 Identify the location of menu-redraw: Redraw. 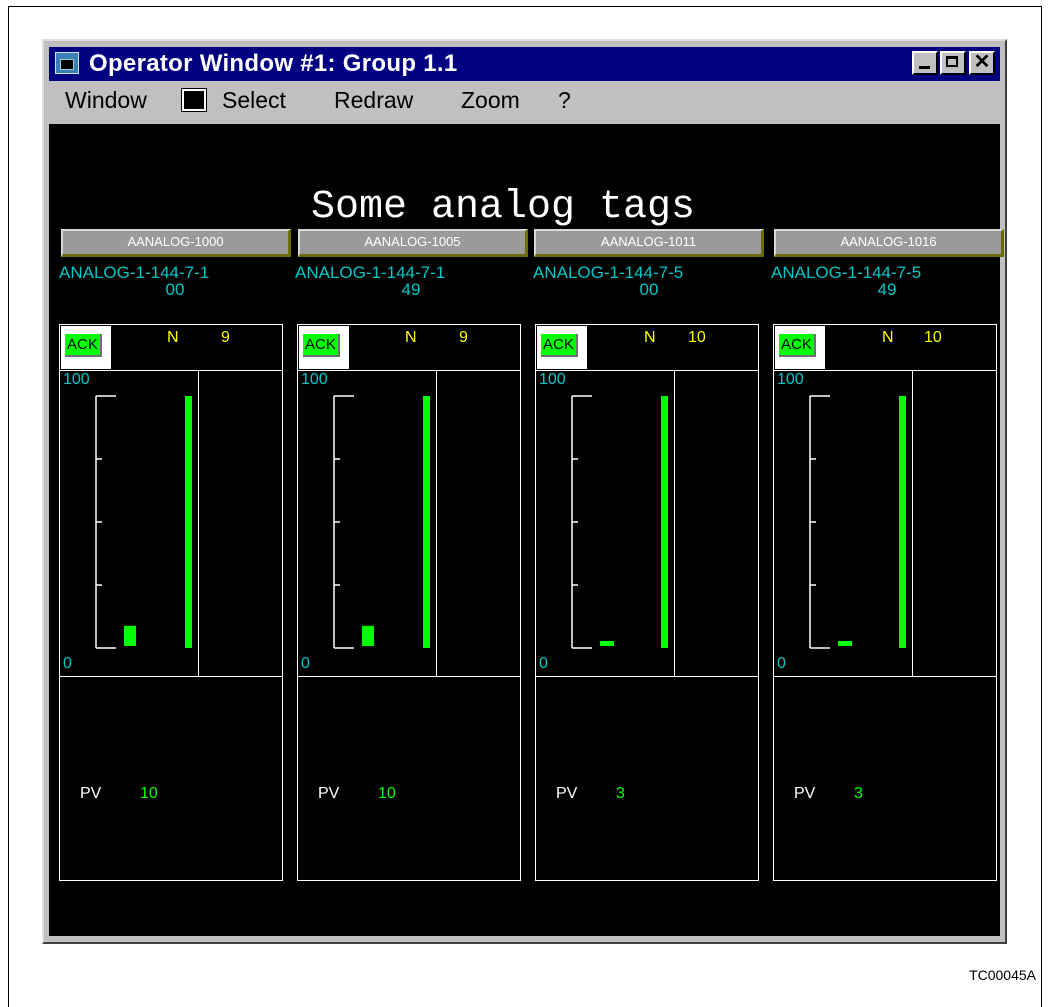
(373, 100).